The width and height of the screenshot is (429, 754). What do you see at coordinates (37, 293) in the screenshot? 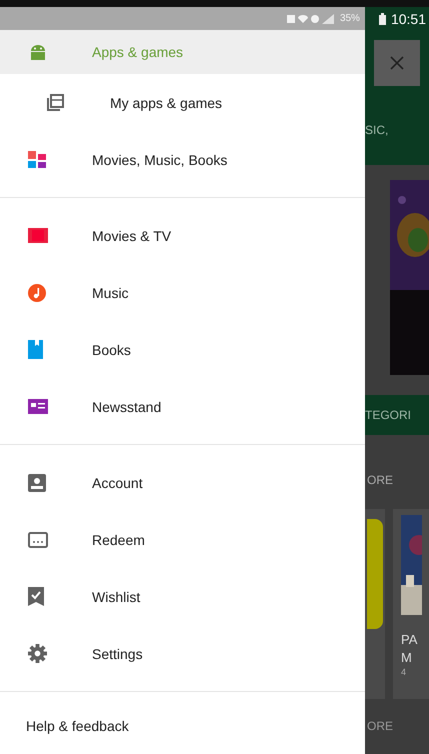
I see `music-note-icon` at bounding box center [37, 293].